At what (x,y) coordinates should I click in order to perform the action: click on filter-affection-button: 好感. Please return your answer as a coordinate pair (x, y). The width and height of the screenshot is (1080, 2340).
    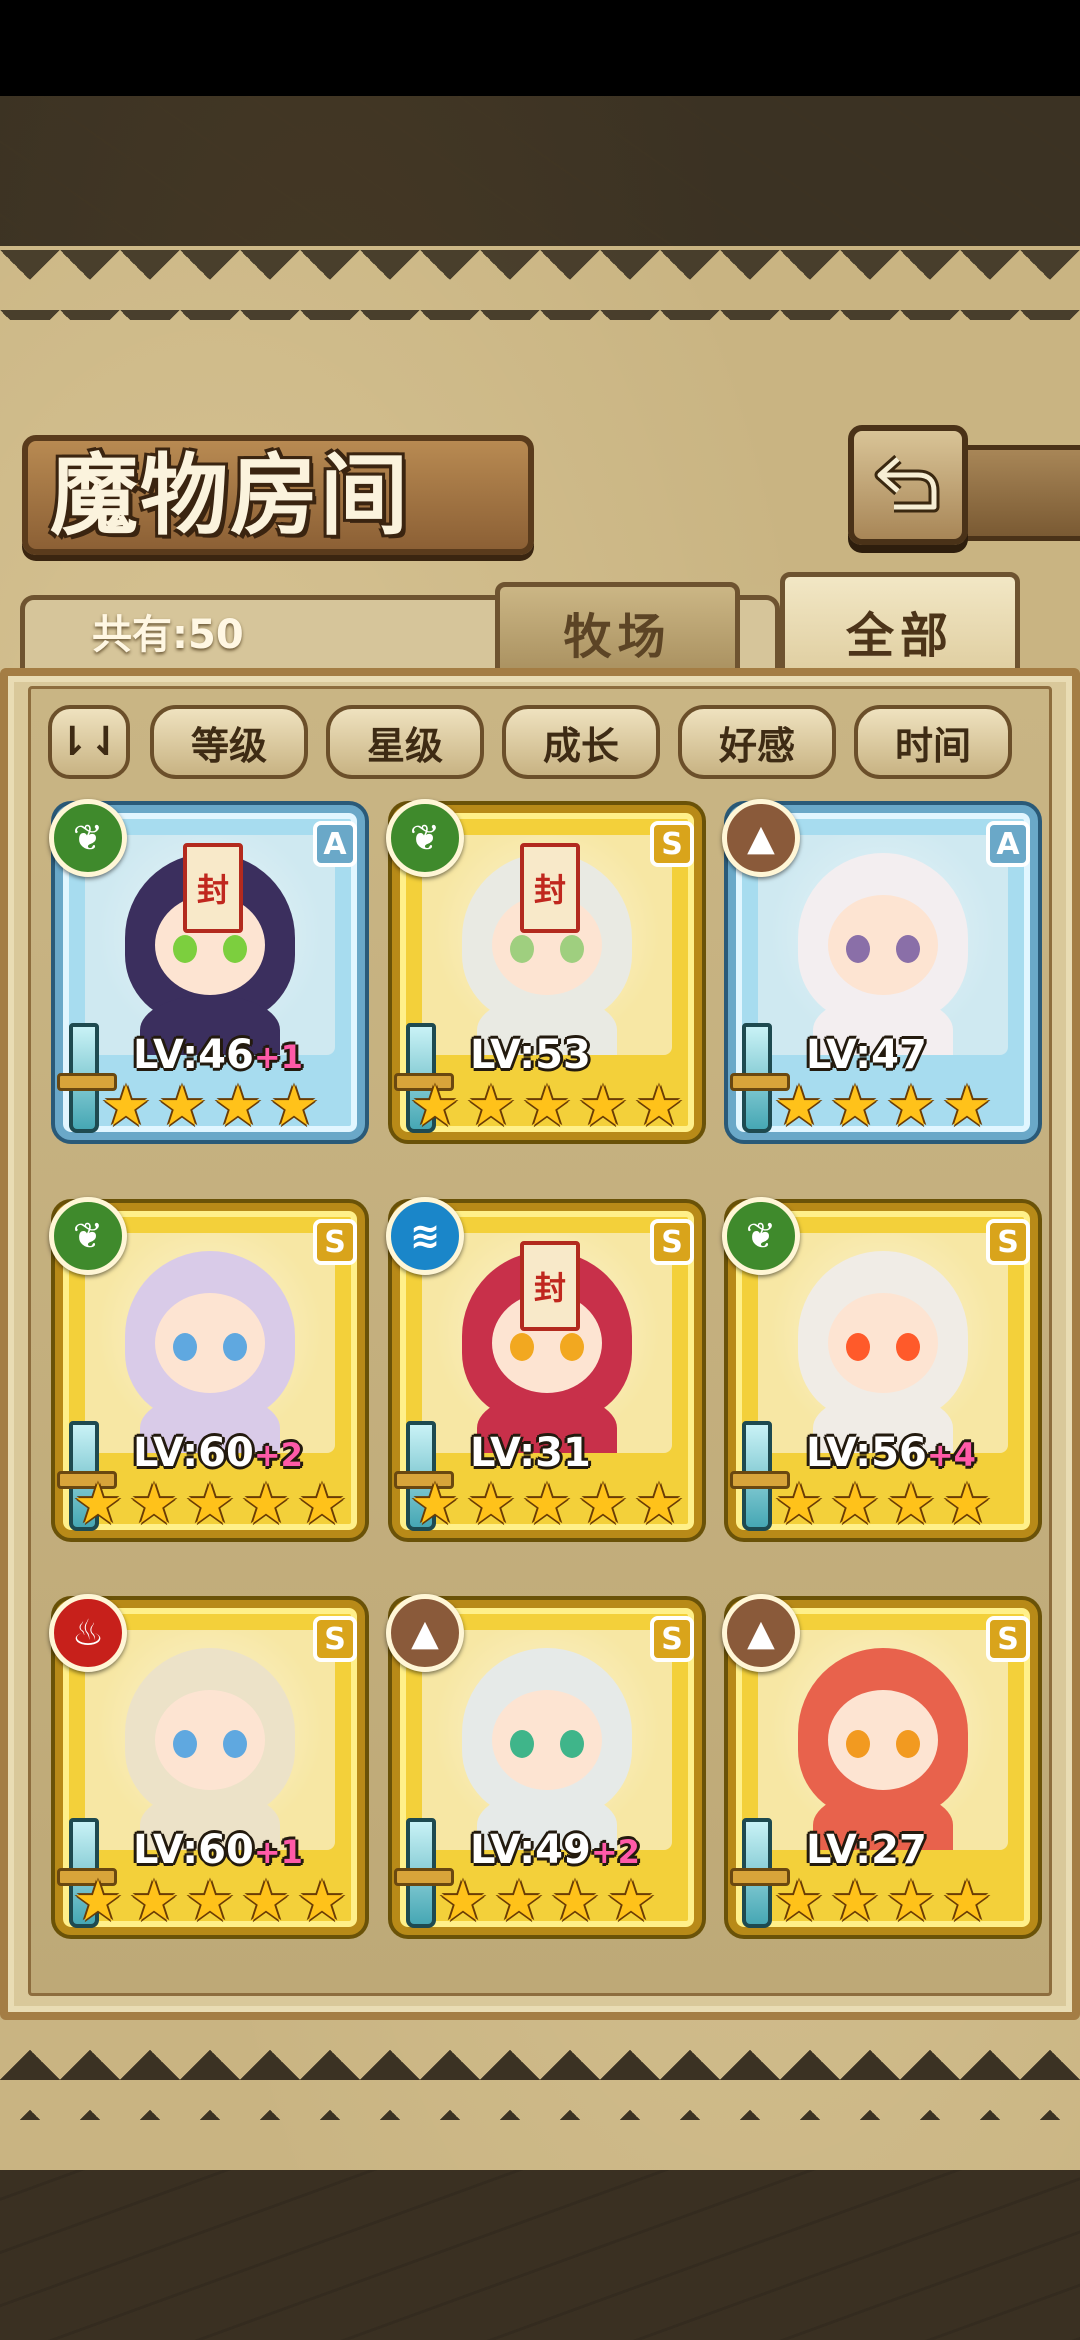
    Looking at the image, I should click on (757, 742).